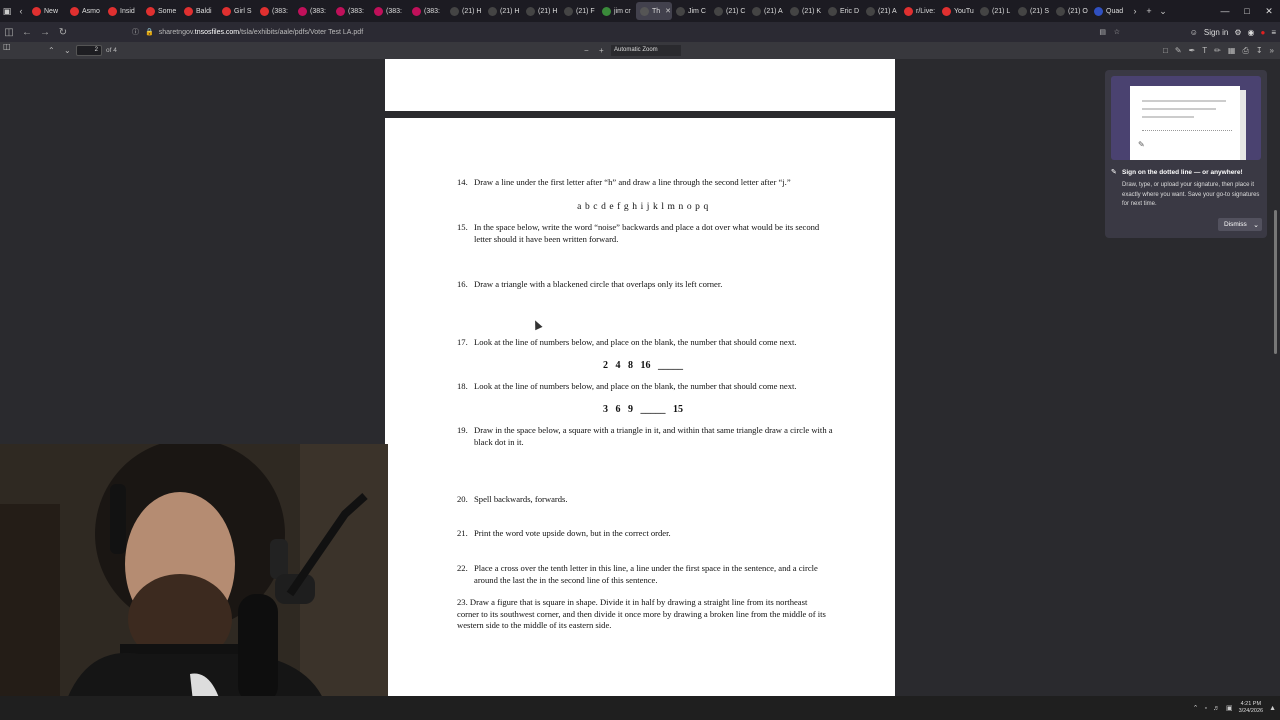 This screenshot has height=720, width=1280. What do you see at coordinates (89, 50) in the screenshot?
I see `page-number-input: 2` at bounding box center [89, 50].